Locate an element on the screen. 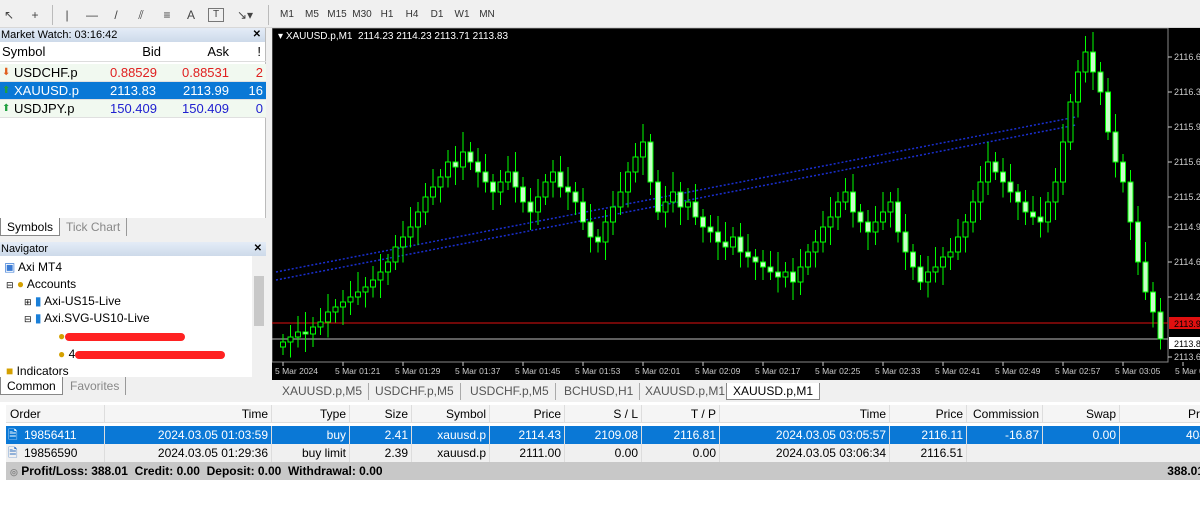  timeframe-d1: D1 is located at coordinates (437, 15).